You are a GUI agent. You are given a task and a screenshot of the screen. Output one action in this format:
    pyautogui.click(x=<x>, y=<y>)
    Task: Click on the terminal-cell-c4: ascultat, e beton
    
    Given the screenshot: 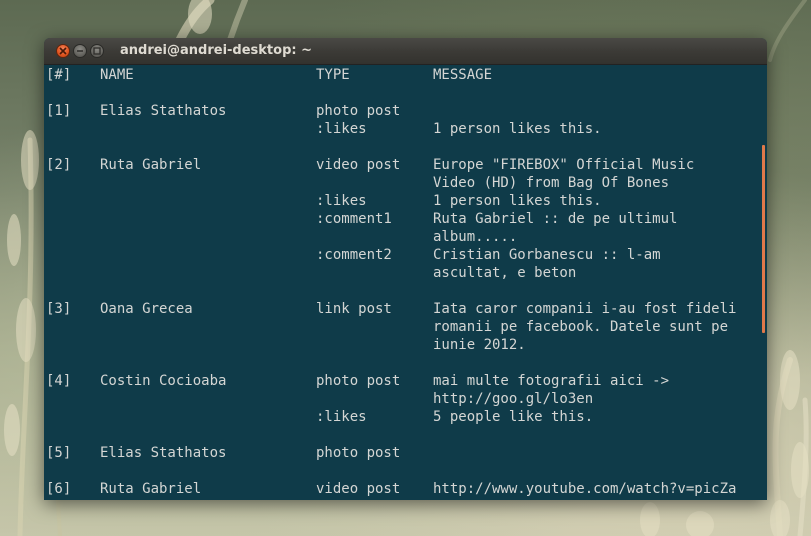 What is the action you would take?
    pyautogui.click(x=505, y=273)
    